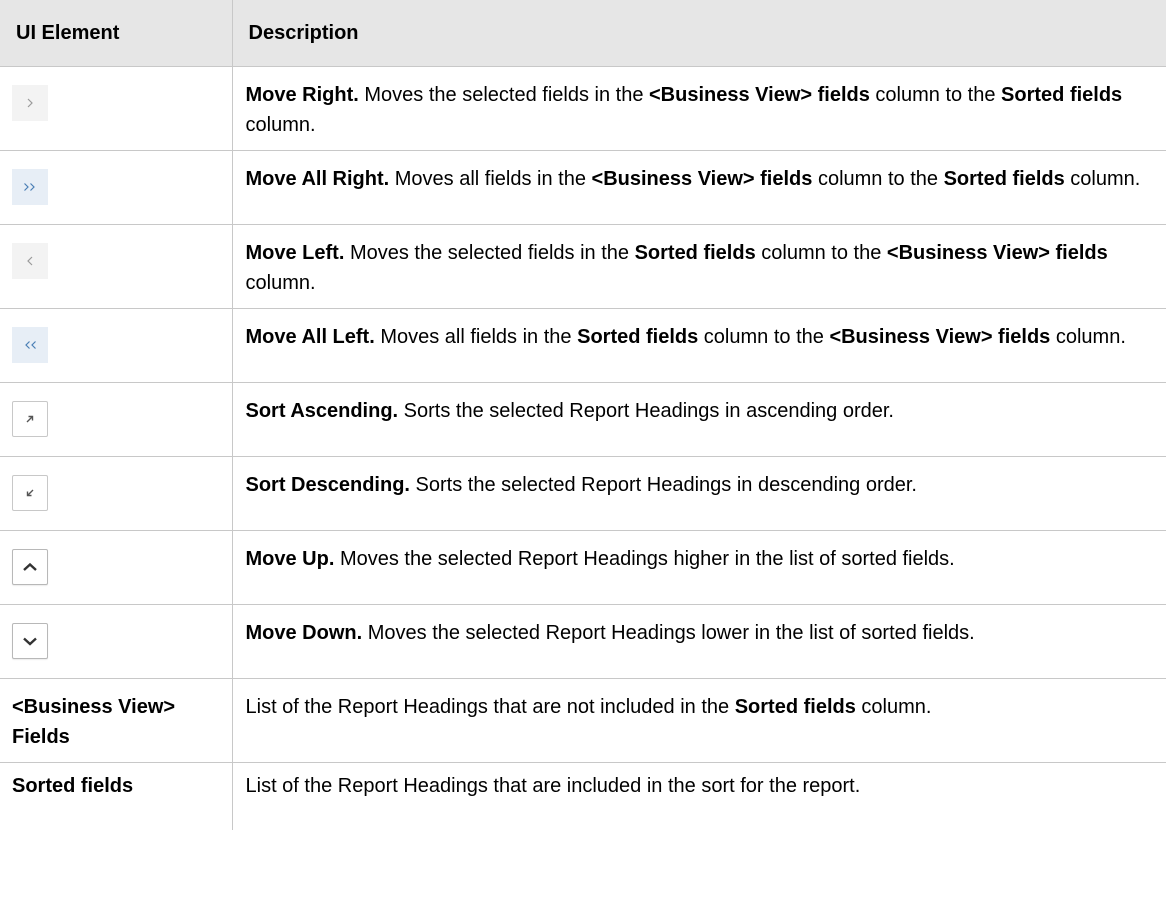 This screenshot has width=1166, height=916. Describe the element at coordinates (327, 485) in the screenshot. I see `element-title: Sort Descending.` at that location.